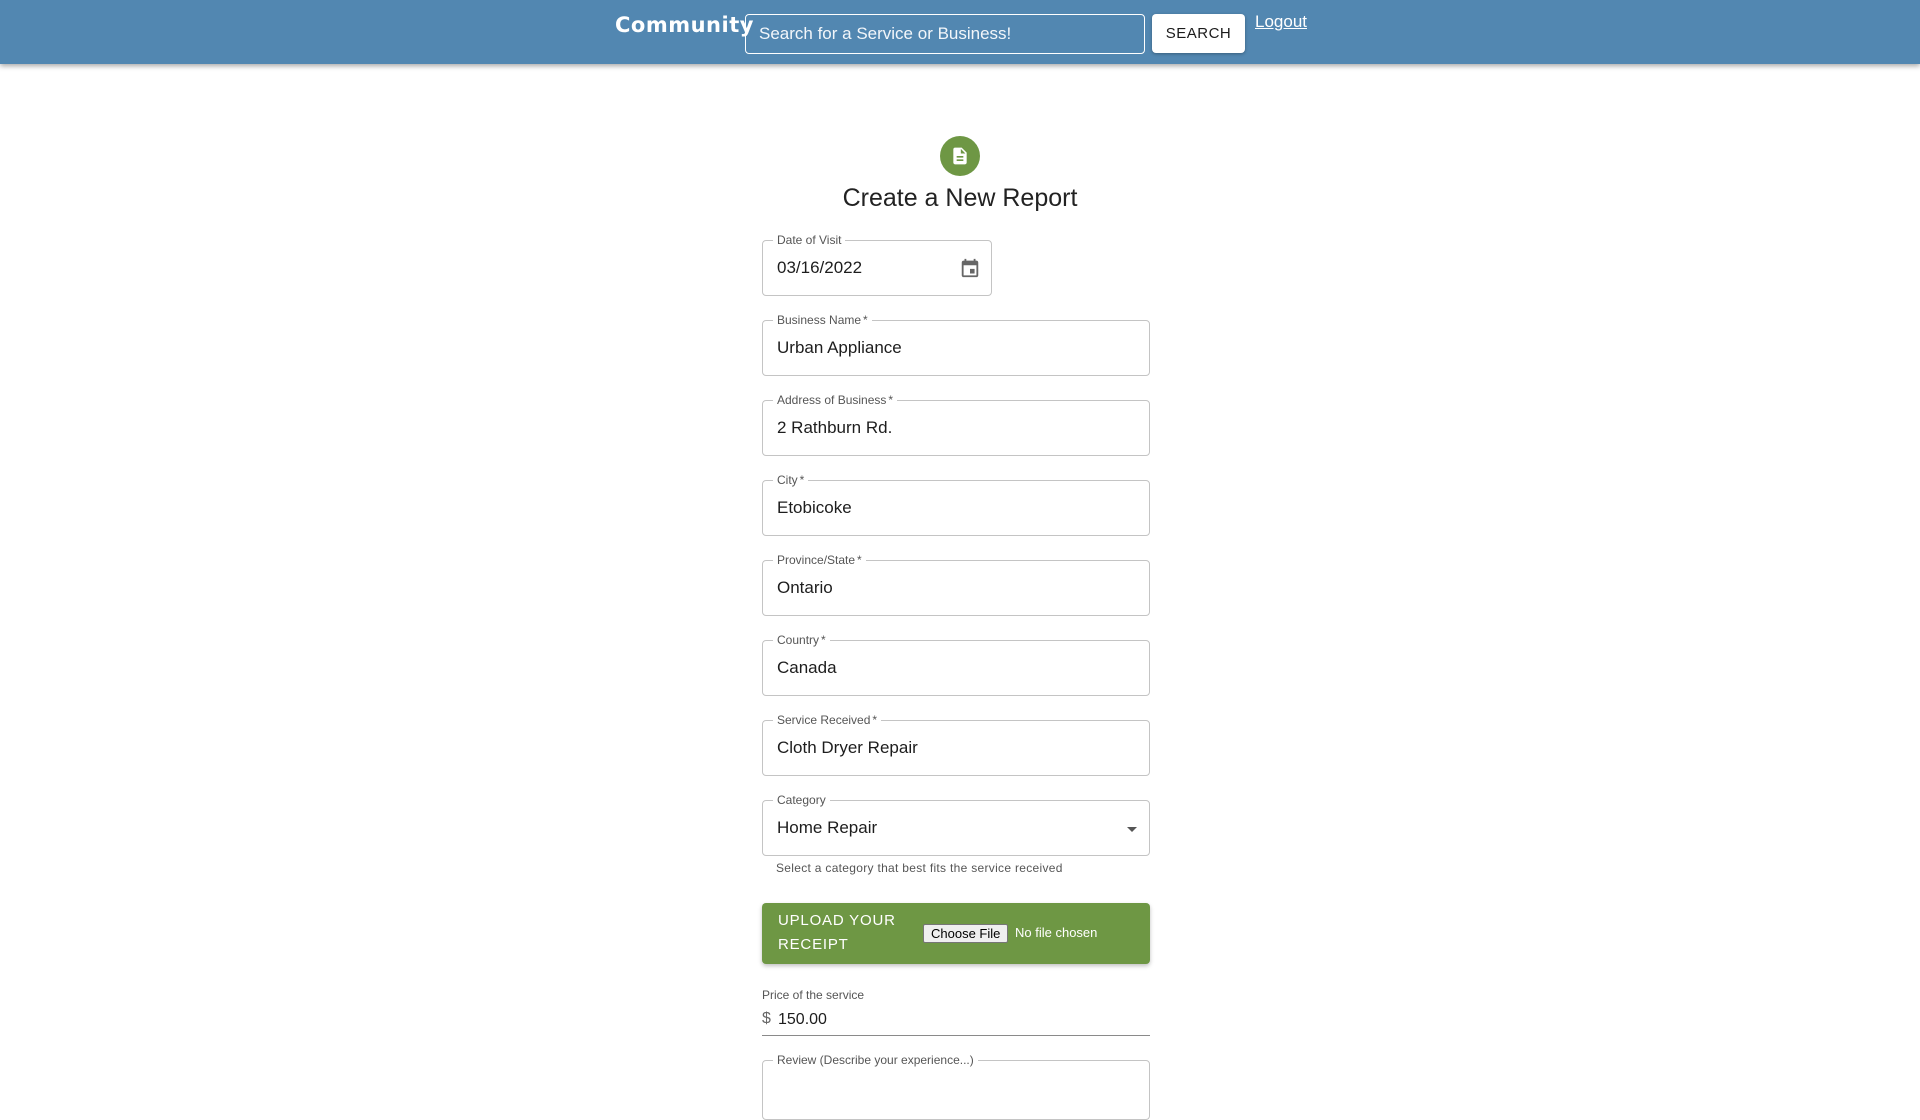  What do you see at coordinates (798, 640) in the screenshot?
I see `country-label-text: Country` at bounding box center [798, 640].